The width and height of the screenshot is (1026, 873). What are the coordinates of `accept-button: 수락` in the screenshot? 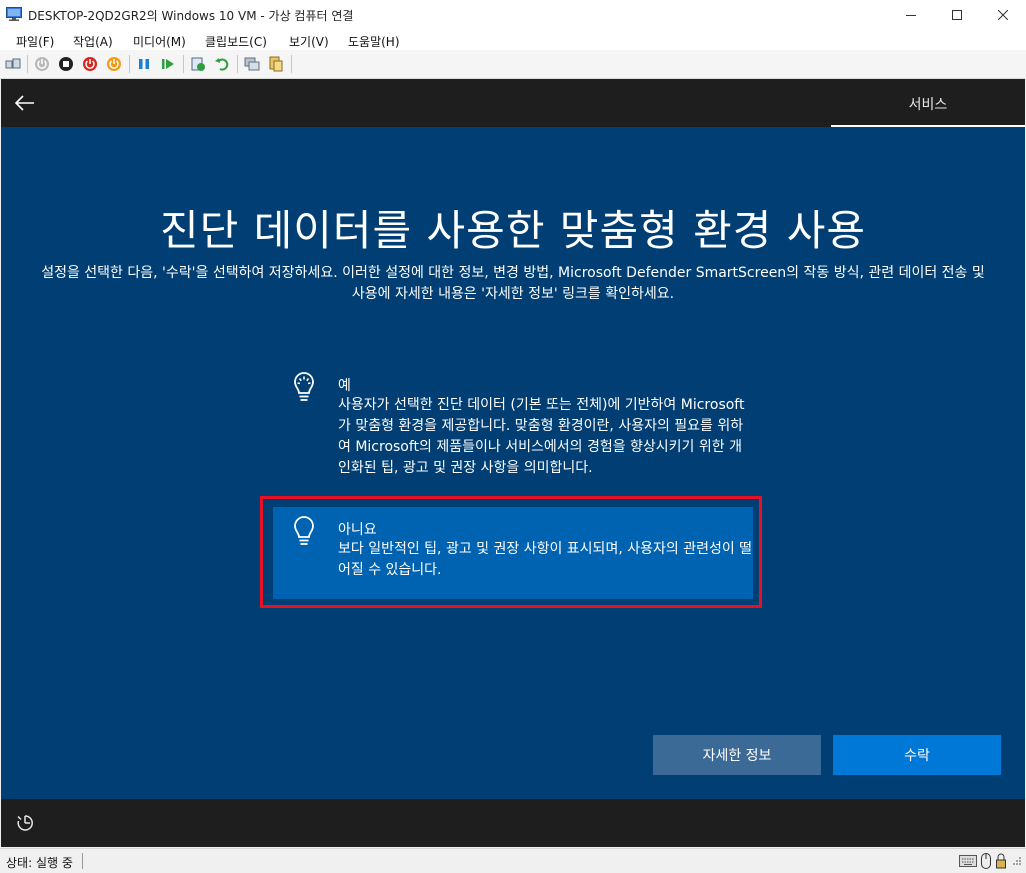 It's located at (917, 755).